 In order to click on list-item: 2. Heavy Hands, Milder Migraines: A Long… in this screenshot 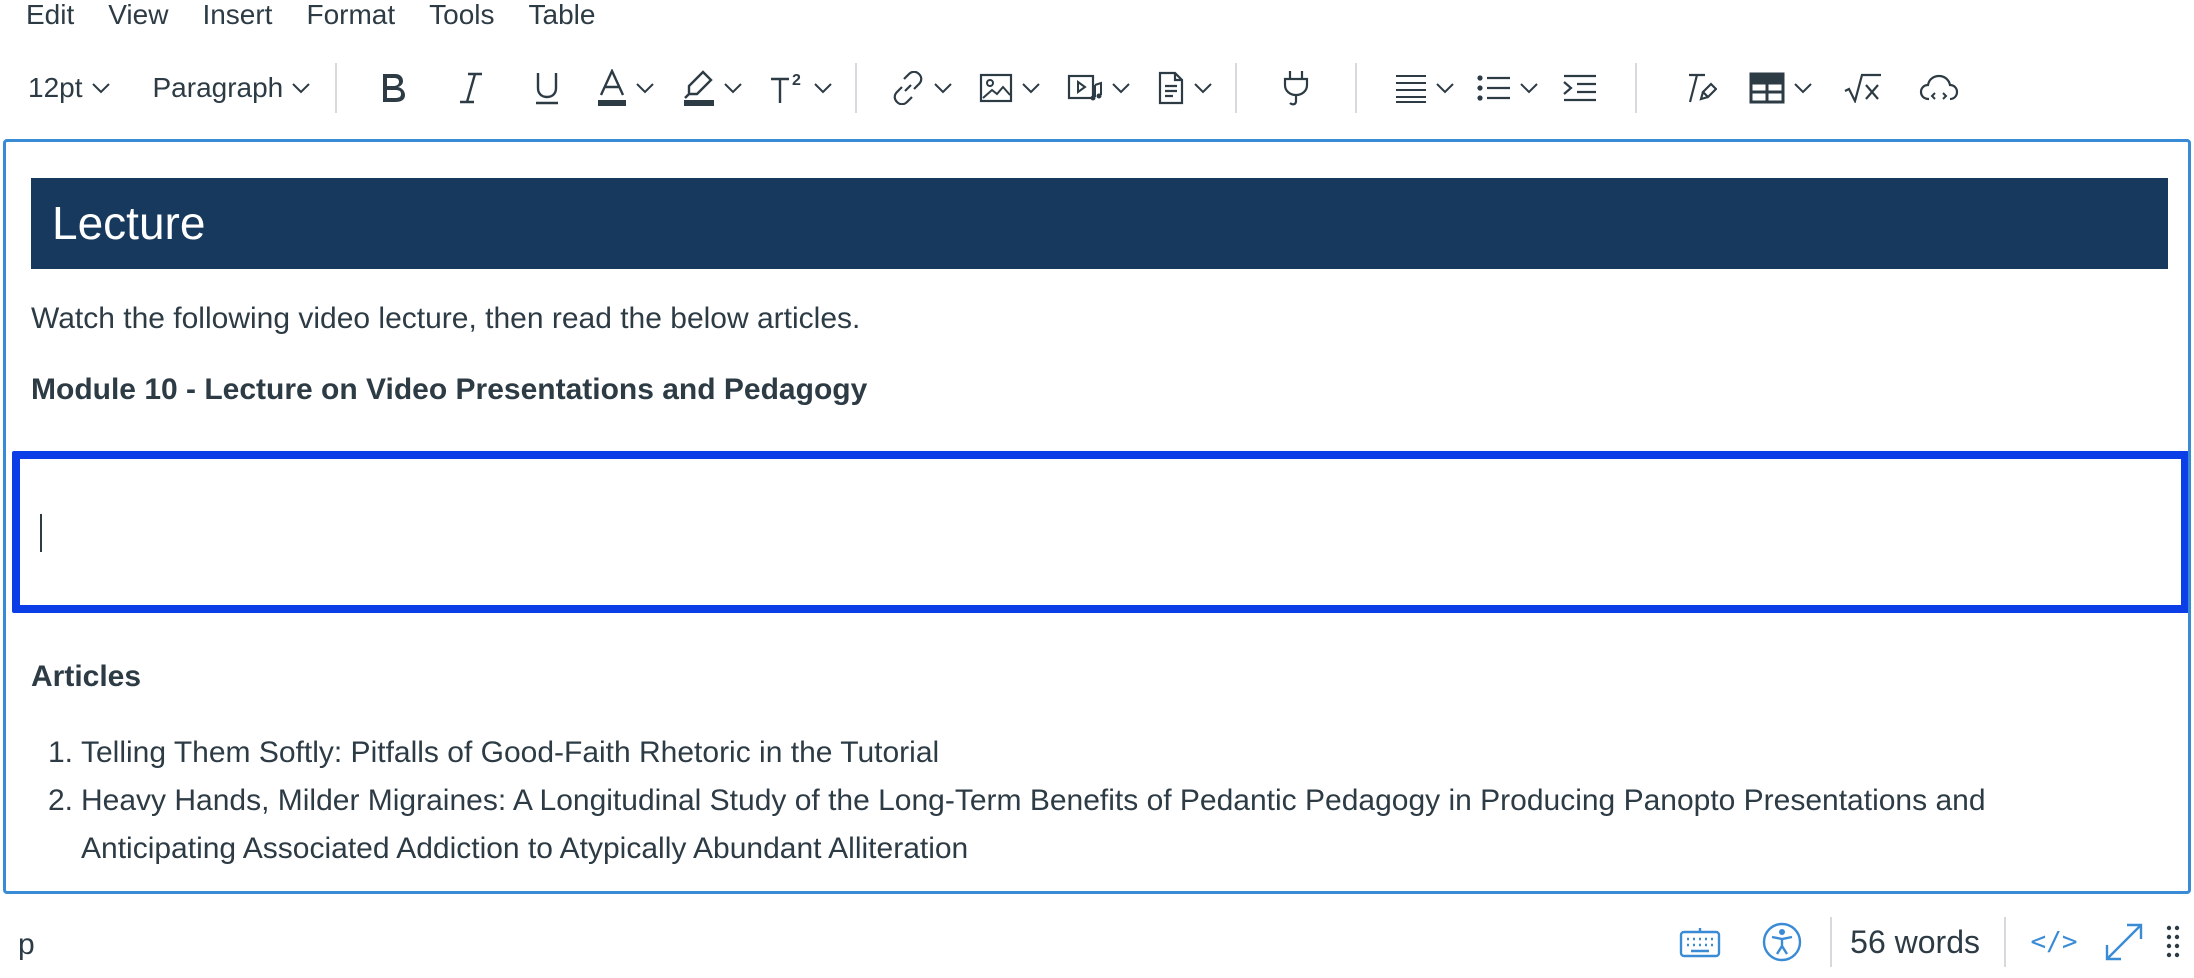, I will do `click(1101, 825)`.